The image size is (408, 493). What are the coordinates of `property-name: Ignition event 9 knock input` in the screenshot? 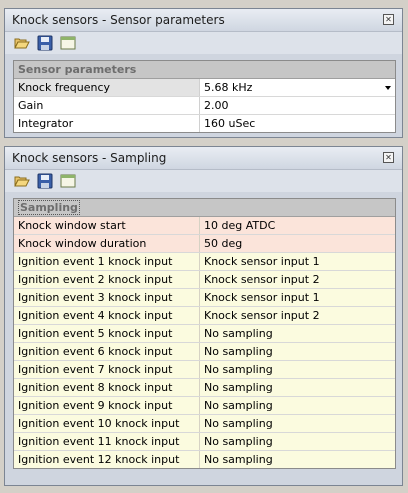 It's located at (107, 405).